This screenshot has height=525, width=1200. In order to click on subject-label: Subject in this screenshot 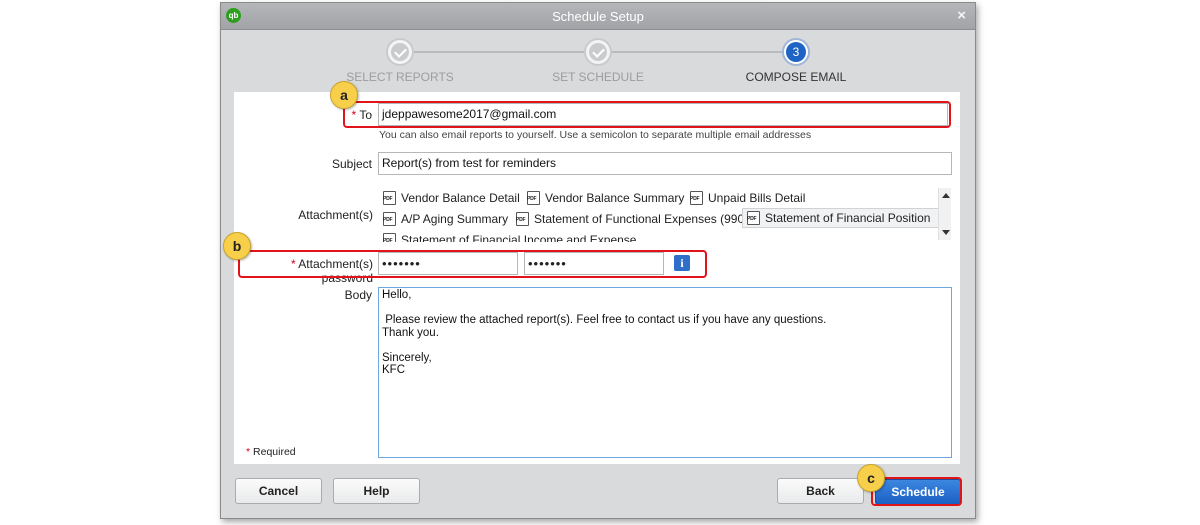, I will do `click(351, 164)`.